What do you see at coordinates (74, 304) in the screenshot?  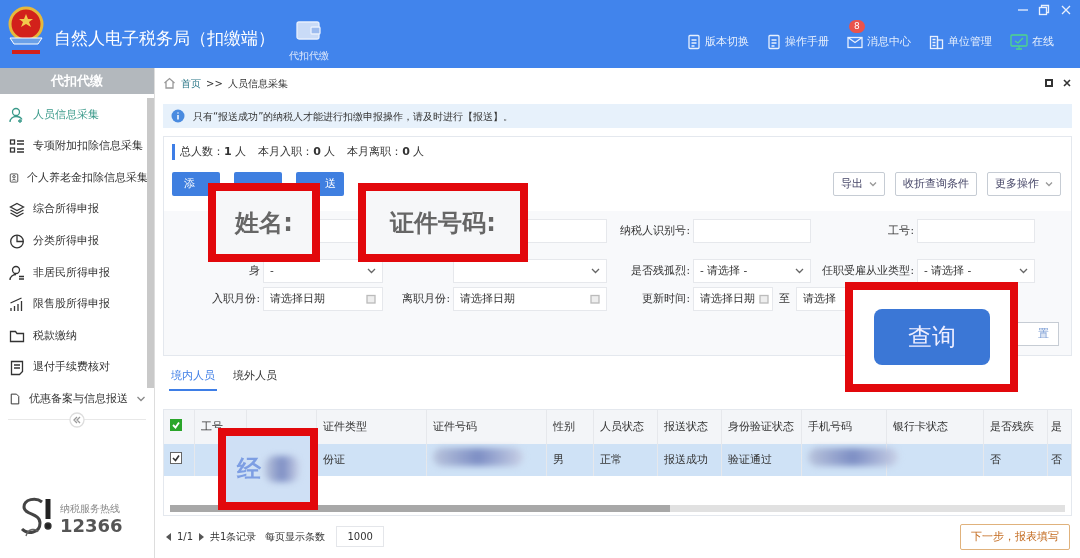 I see `sidebar-item: 限售股所得申报` at bounding box center [74, 304].